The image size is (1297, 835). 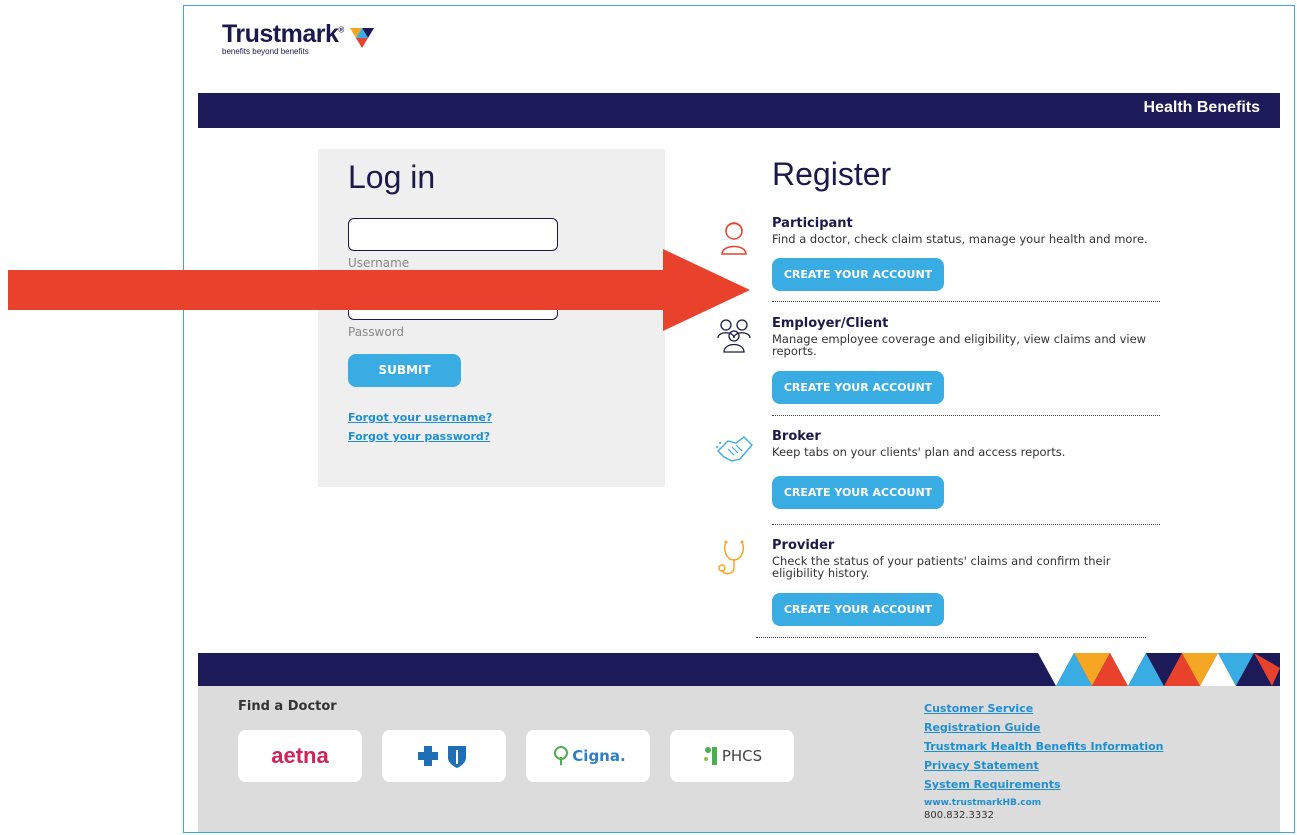 What do you see at coordinates (858, 387) in the screenshot?
I see `employer-create-account-button: CREATE YOUR ACCOUNT` at bounding box center [858, 387].